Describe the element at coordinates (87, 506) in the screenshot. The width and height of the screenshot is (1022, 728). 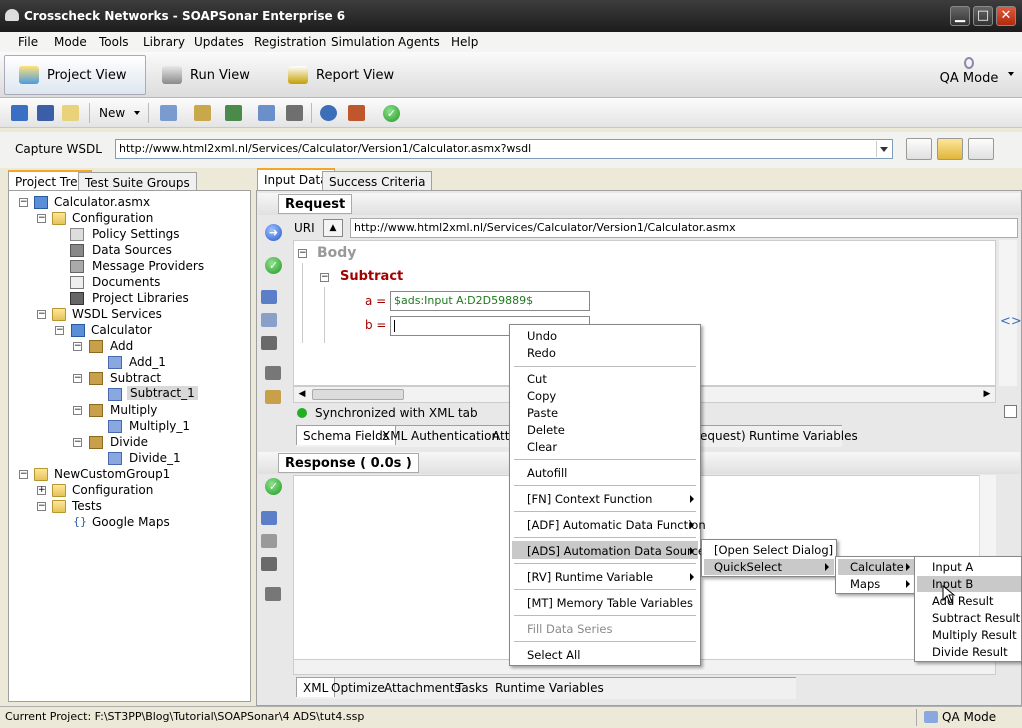
I see `tree-item: Tests` at that location.